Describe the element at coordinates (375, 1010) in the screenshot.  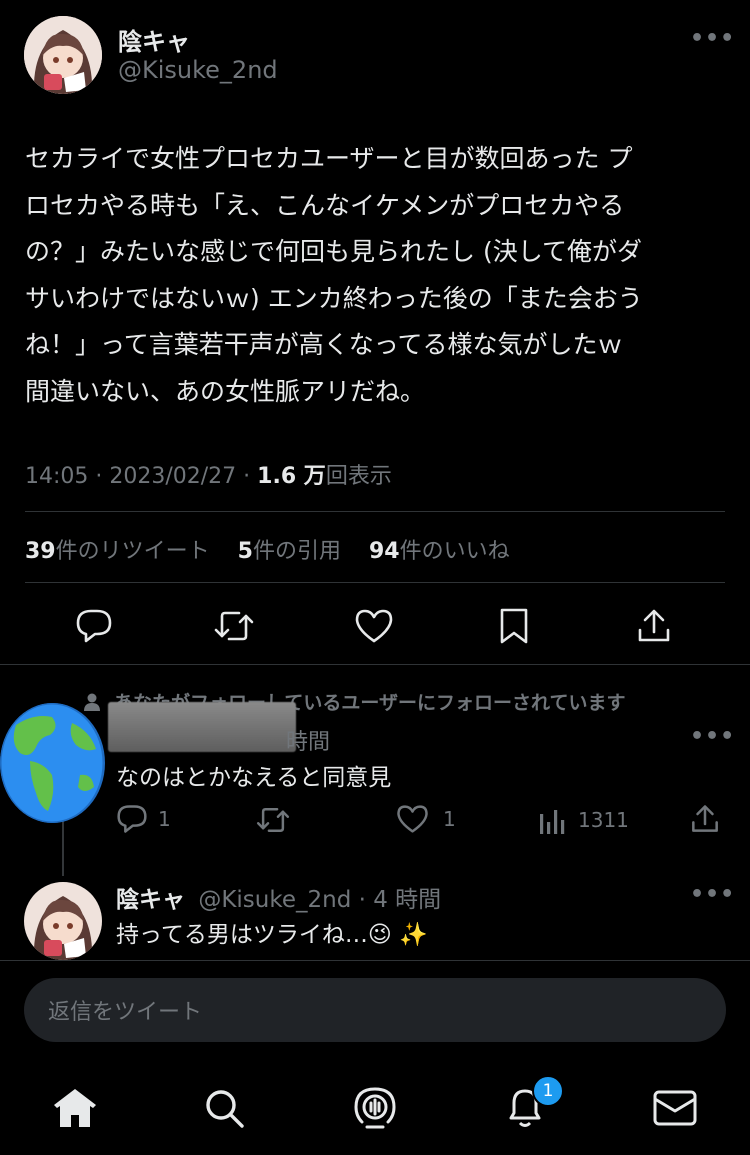
I see `reply-compose-input: 返信をツイート` at that location.